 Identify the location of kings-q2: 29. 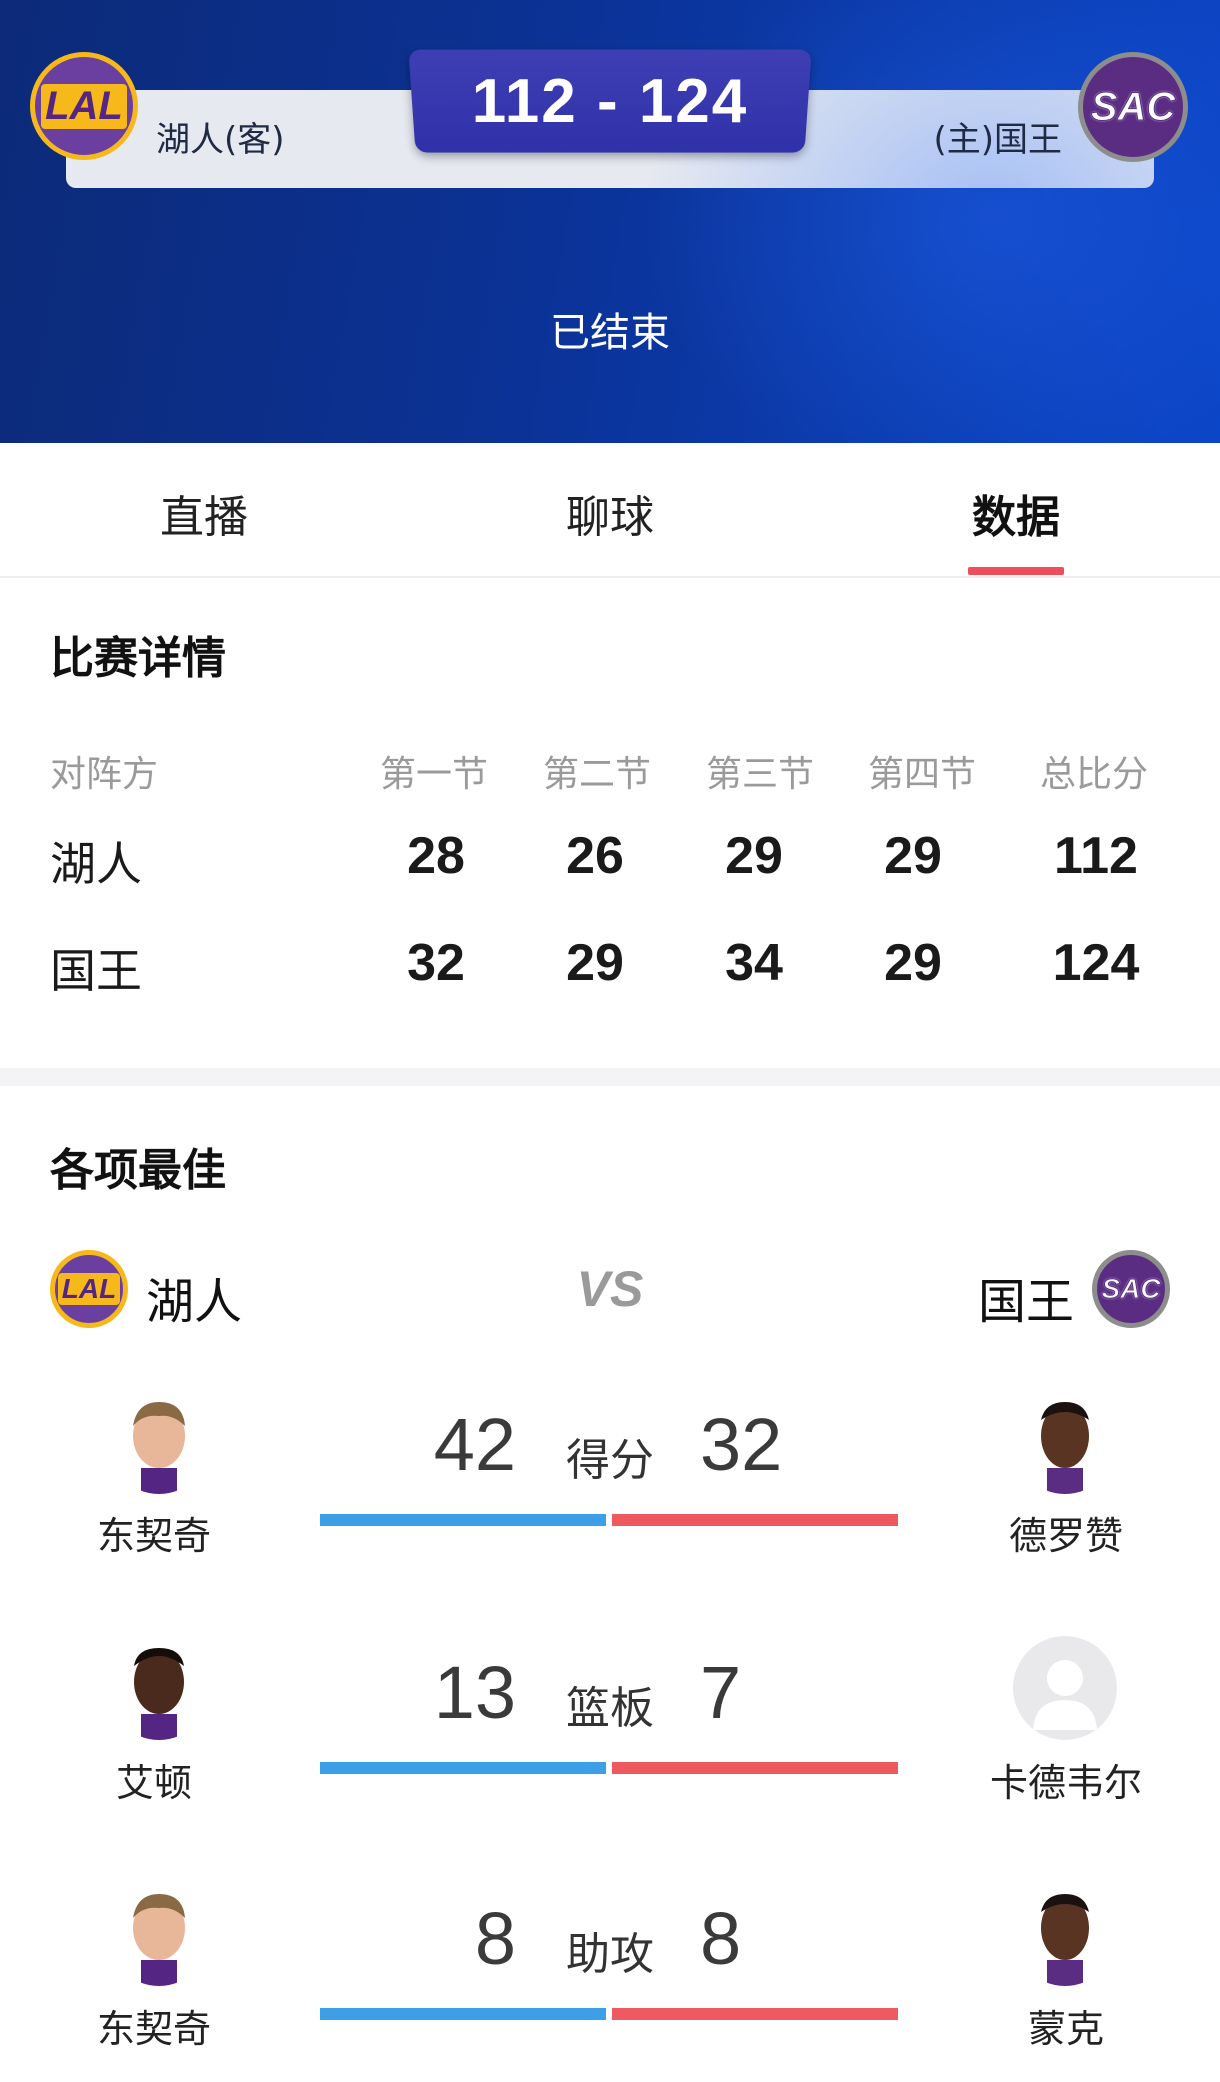
(595, 963).